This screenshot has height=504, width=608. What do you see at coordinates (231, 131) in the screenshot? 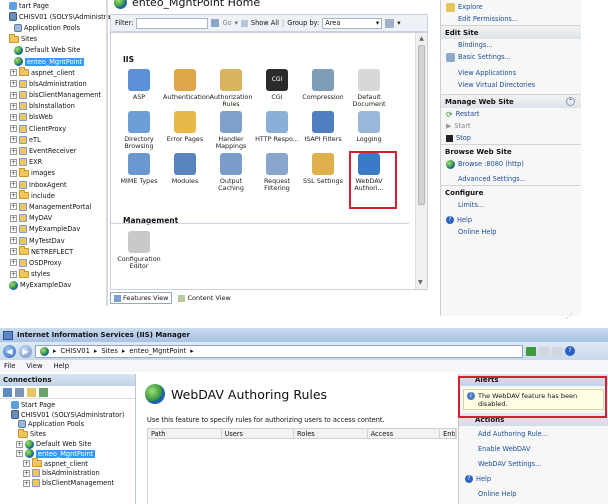
I see `feature-handler-mappings: Handler Mappings` at bounding box center [231, 131].